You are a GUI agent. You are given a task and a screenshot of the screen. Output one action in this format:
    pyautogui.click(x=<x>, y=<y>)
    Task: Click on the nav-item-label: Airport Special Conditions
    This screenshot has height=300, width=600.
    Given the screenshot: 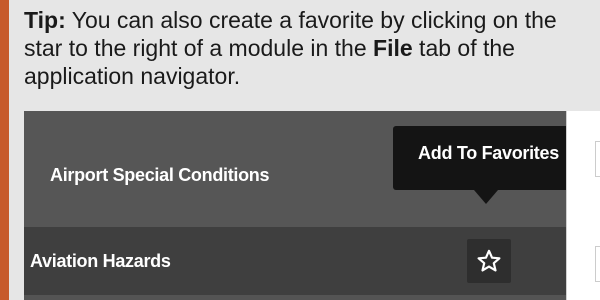 What is the action you would take?
    pyautogui.click(x=160, y=175)
    